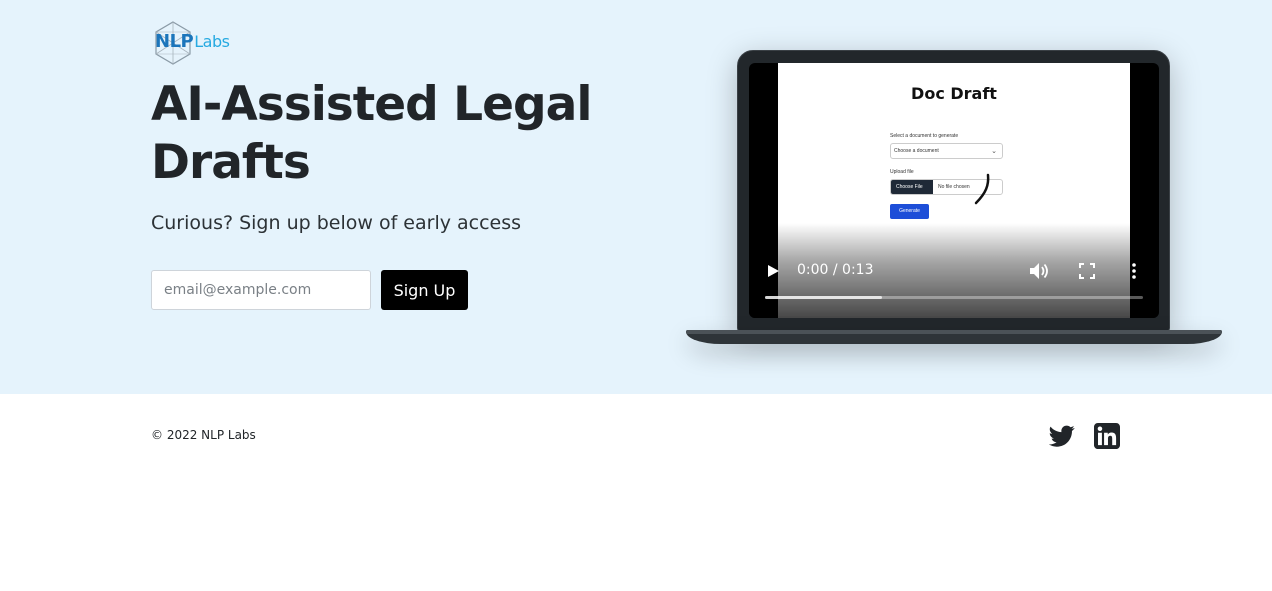 This screenshot has height=591, width=1272. I want to click on hero-subheading: Curious? Sign up below of early access, so click(336, 223).